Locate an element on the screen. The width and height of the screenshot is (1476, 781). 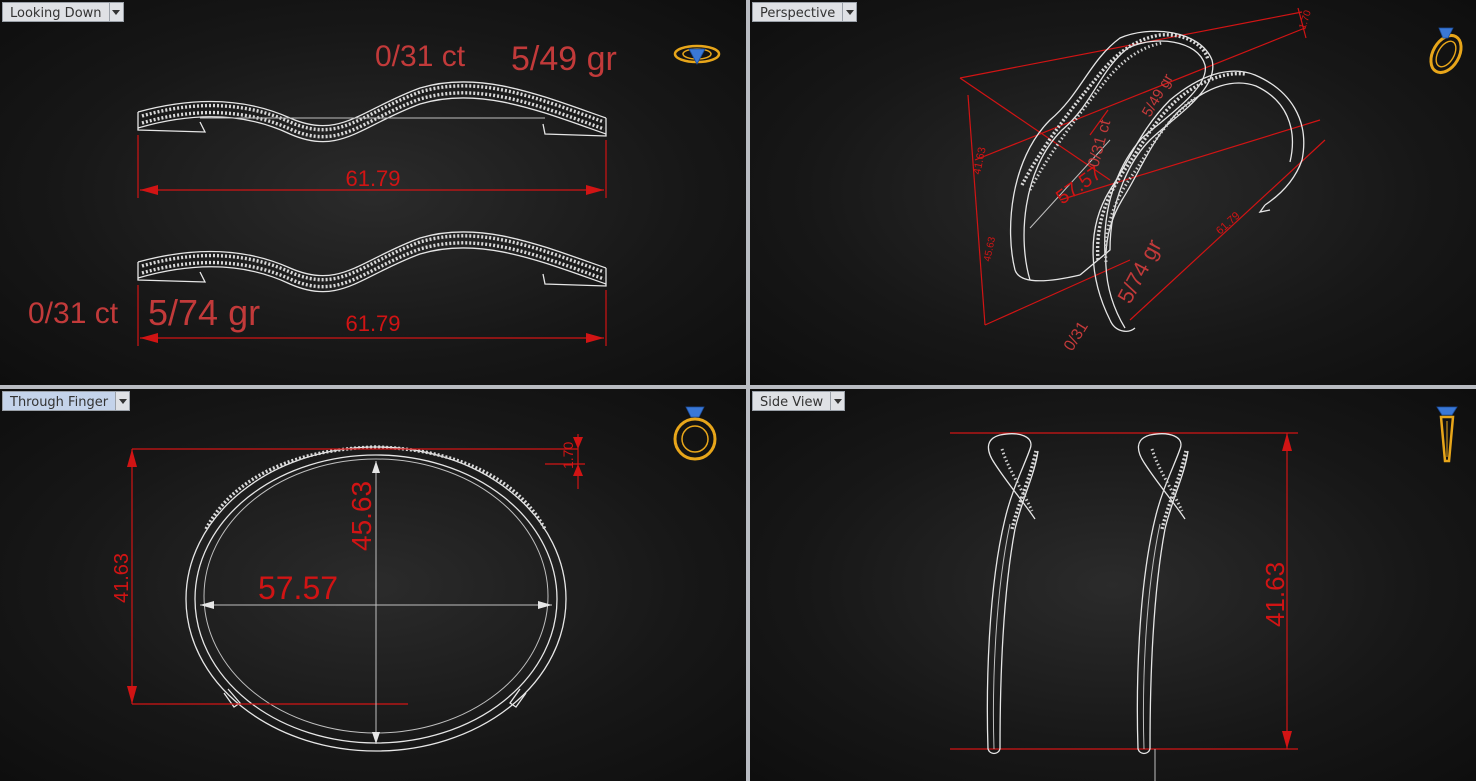
perspective-side-label: 45.63 is located at coordinates (990, 248).